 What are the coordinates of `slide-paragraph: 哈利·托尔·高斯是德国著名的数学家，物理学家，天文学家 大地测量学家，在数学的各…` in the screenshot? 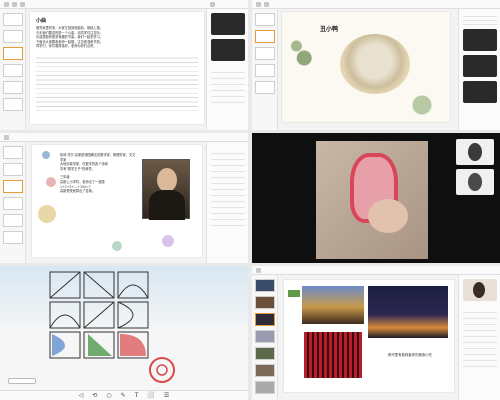 It's located at (99, 173).